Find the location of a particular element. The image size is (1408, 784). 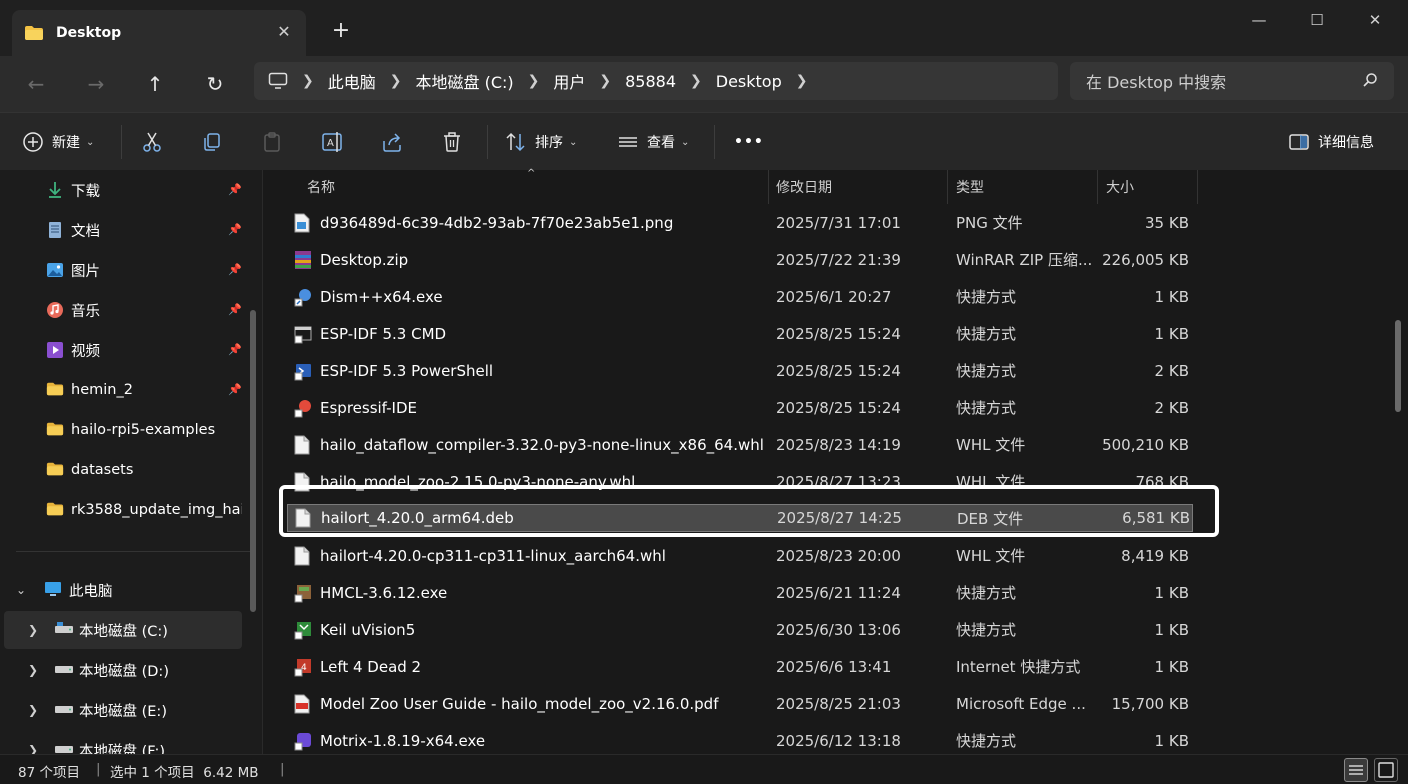

sidebar-item-drive-c: ❯ 本地磁盘 (C:) is located at coordinates (123, 630).